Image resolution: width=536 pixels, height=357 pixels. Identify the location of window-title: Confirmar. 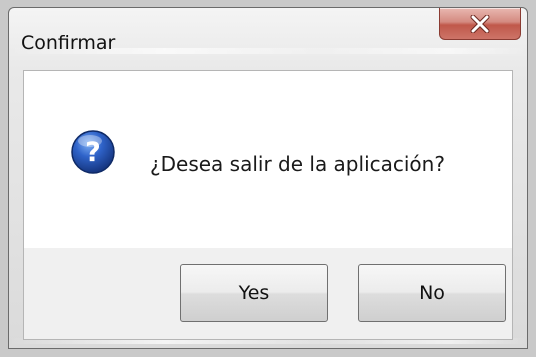
(68, 43).